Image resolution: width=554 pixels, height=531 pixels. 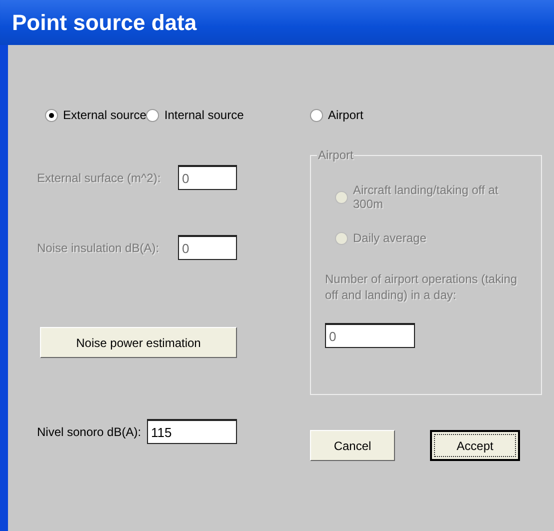 I want to click on field-label: Number of airport operations (taking off and landing) in a day:, so click(x=421, y=287).